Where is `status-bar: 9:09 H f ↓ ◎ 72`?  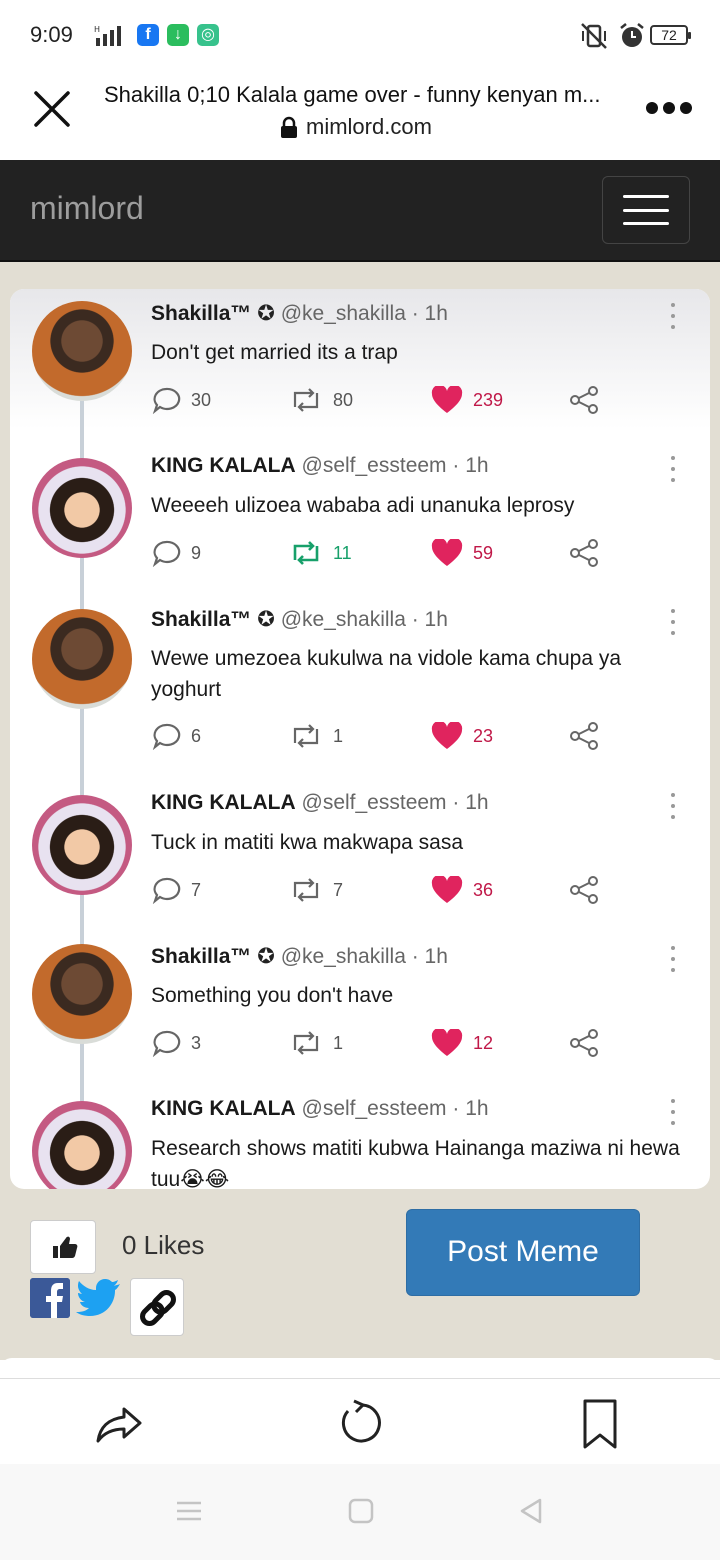
status-bar: 9:09 H f ↓ ◎ 72 is located at coordinates (360, 36).